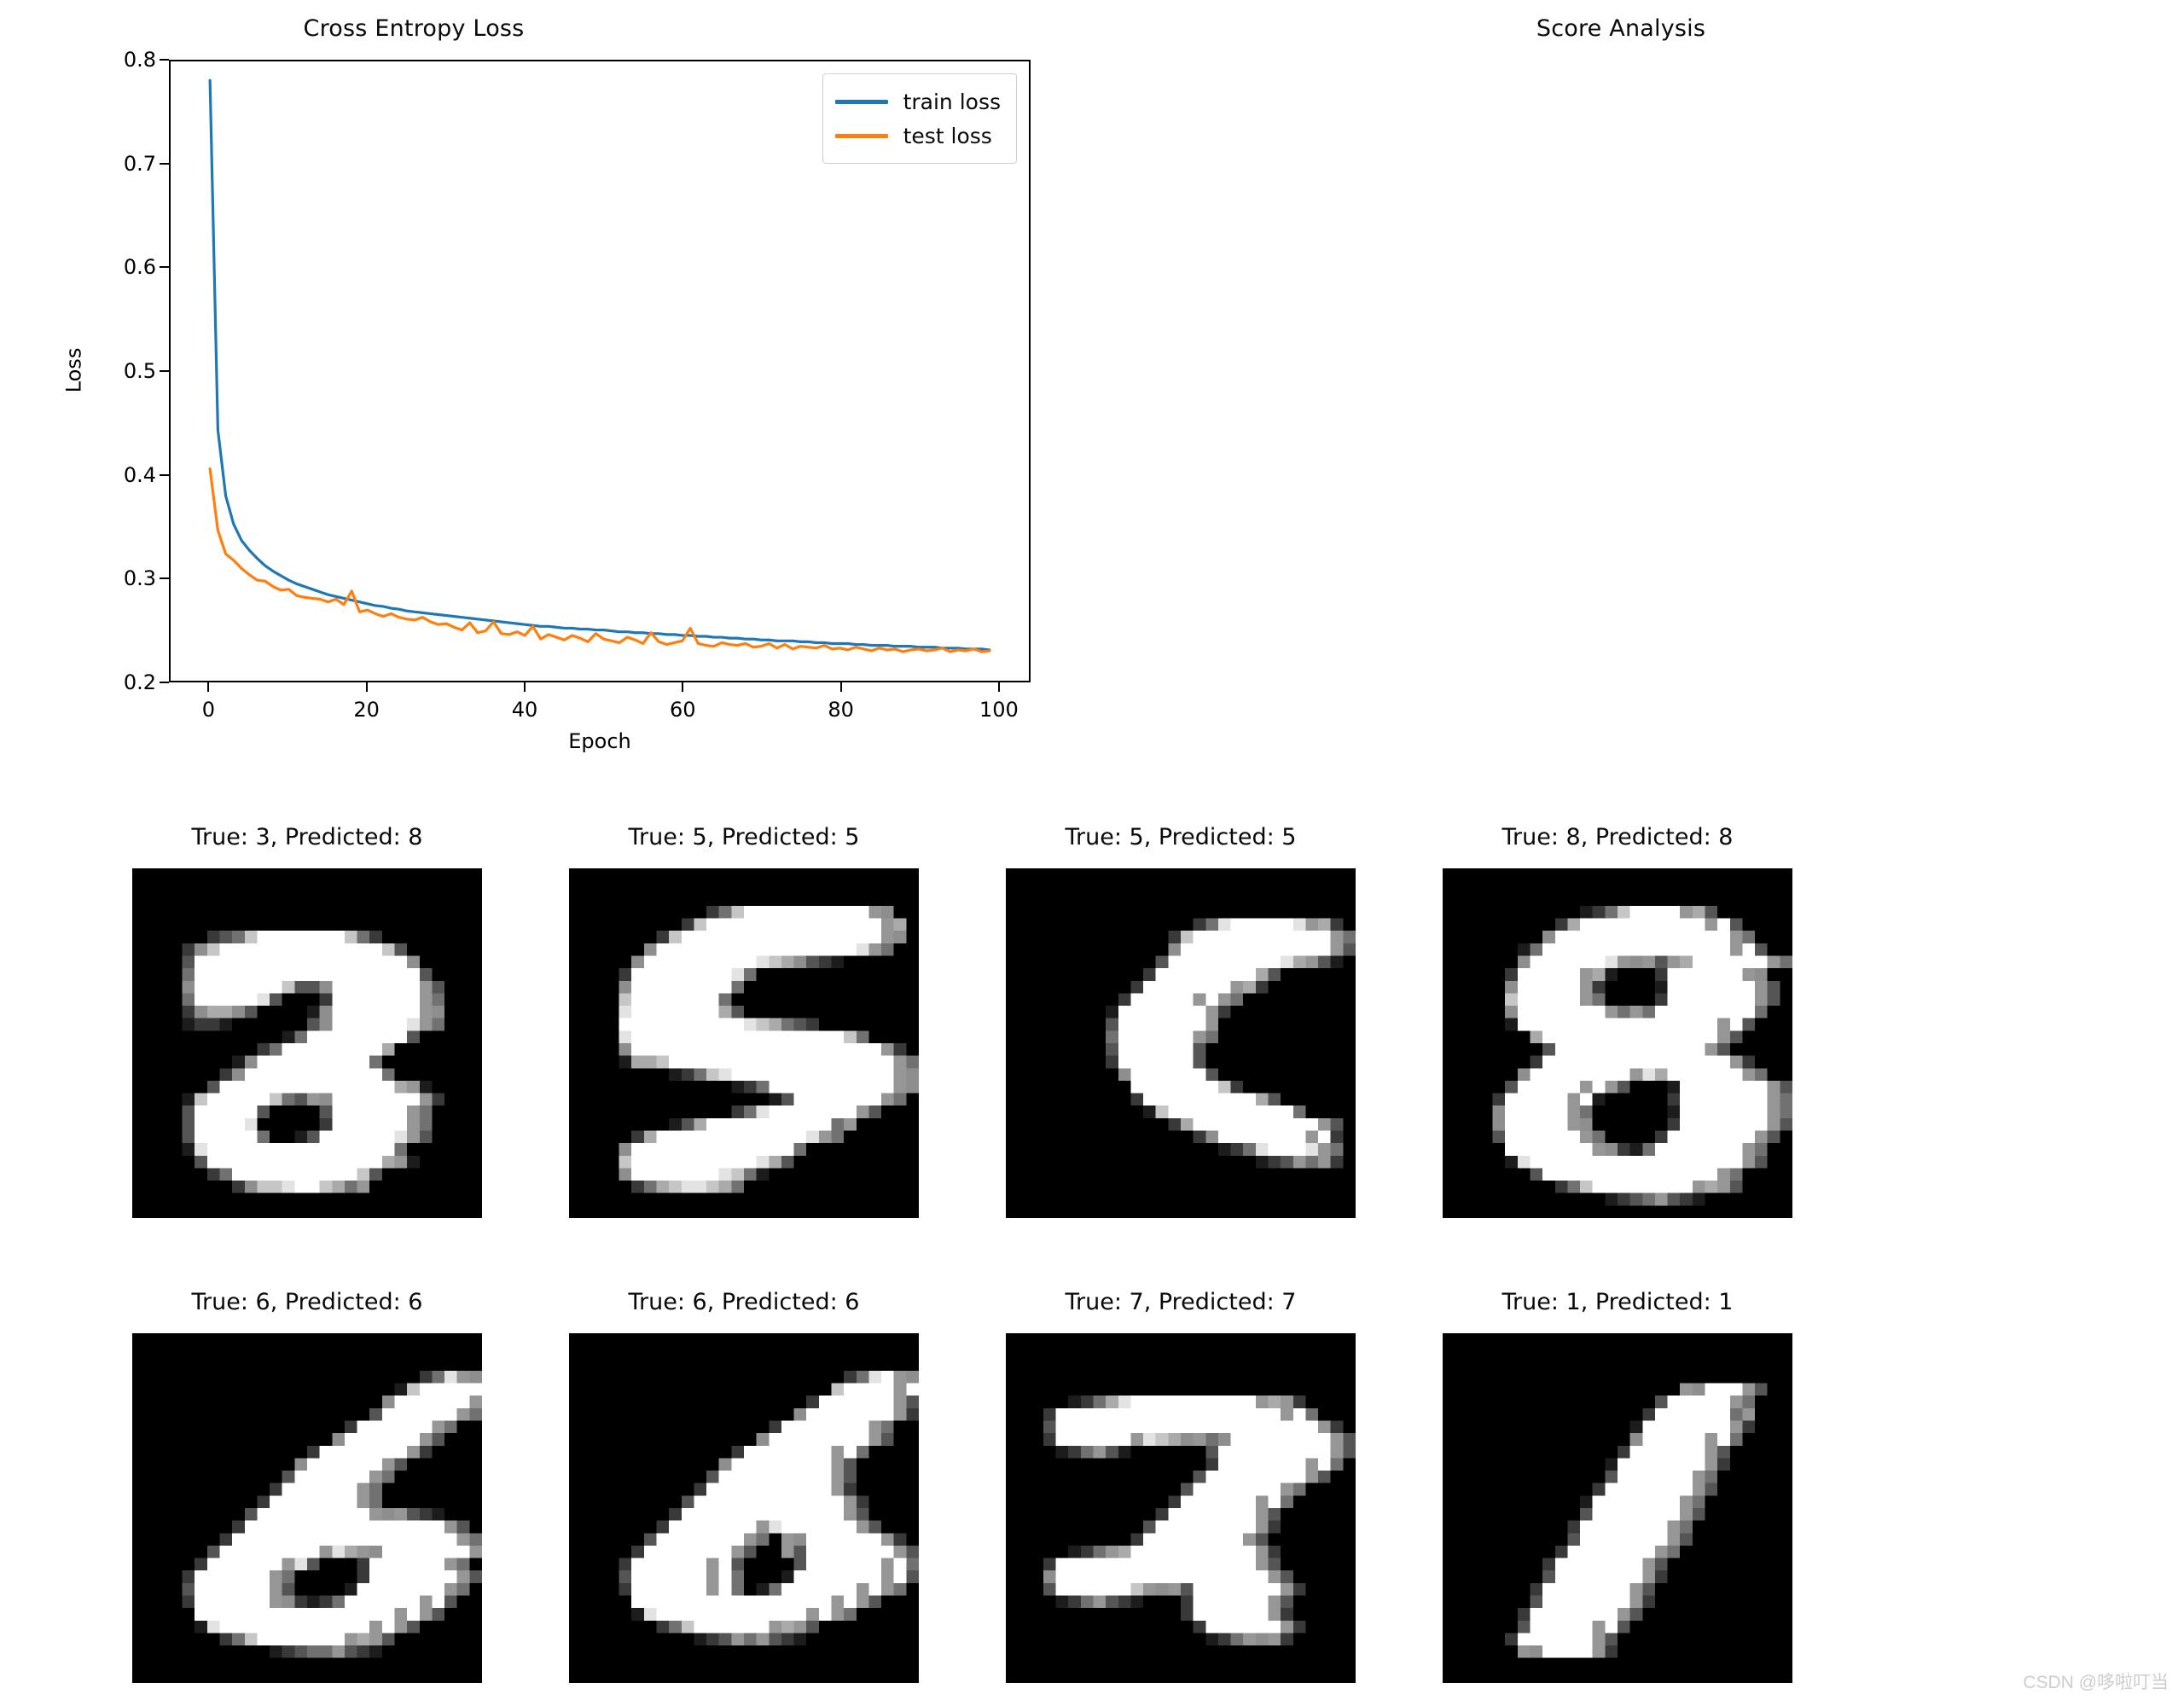 The height and width of the screenshot is (1706, 2184). What do you see at coordinates (414, 28) in the screenshot?
I see `loss-chart-title: Cross Entropy Loss` at bounding box center [414, 28].